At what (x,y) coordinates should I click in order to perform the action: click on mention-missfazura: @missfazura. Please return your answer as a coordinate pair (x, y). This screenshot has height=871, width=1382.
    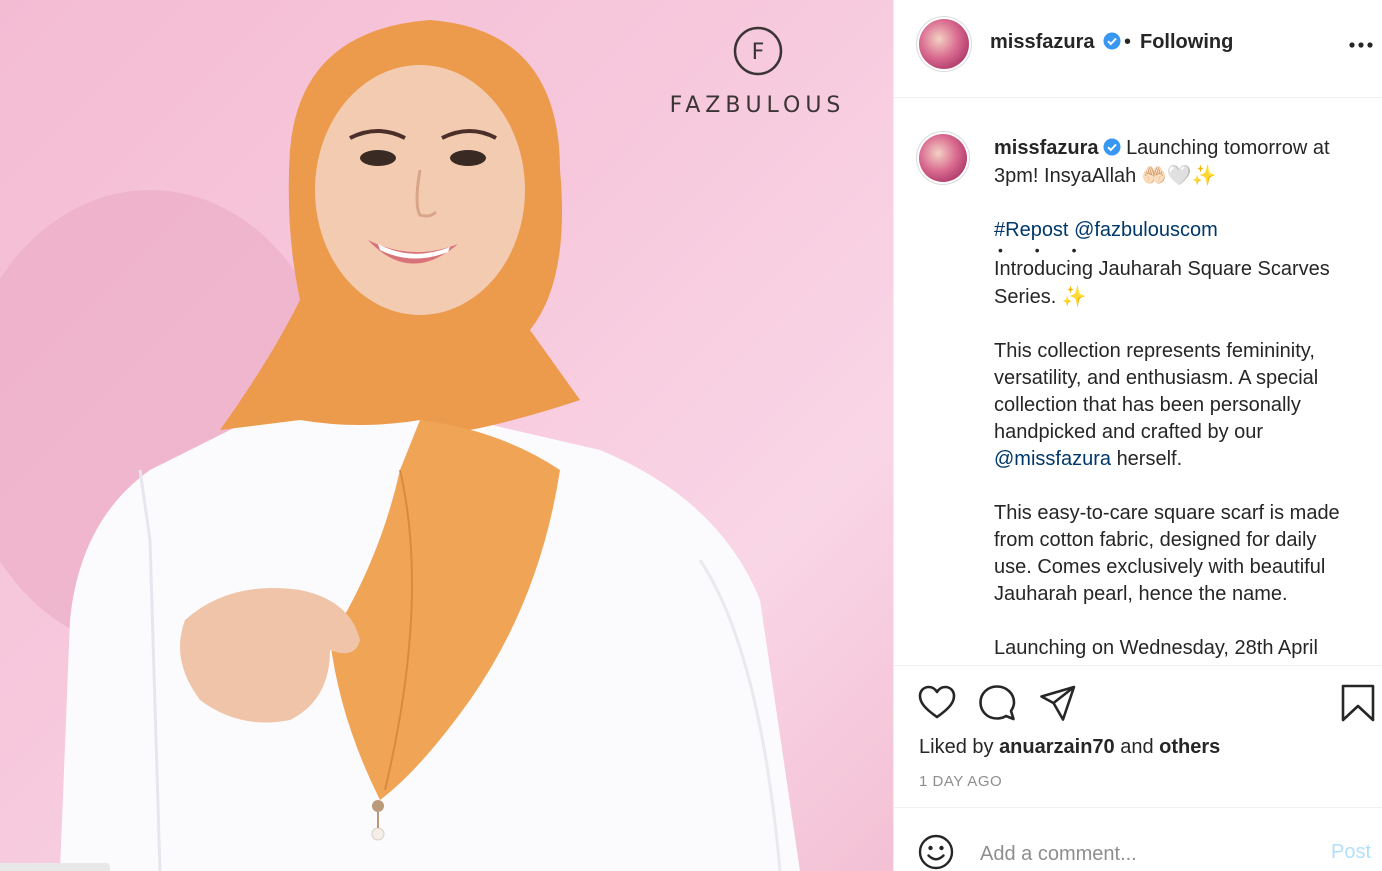
    Looking at the image, I should click on (1052, 459).